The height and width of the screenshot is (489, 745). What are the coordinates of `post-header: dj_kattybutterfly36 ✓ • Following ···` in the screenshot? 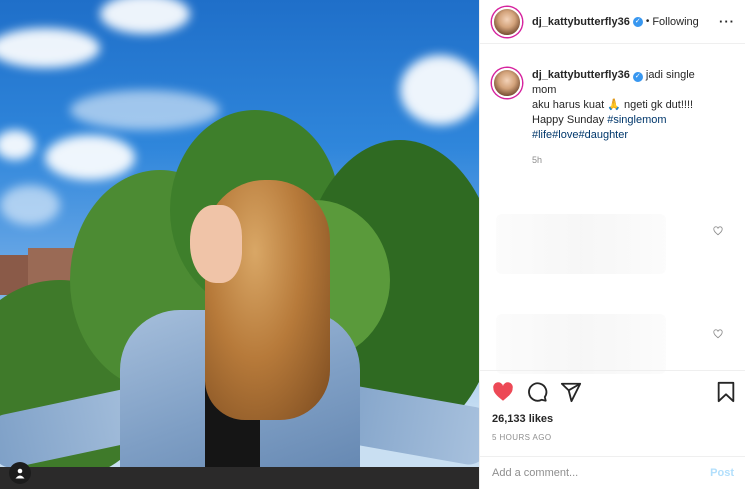 It's located at (612, 22).